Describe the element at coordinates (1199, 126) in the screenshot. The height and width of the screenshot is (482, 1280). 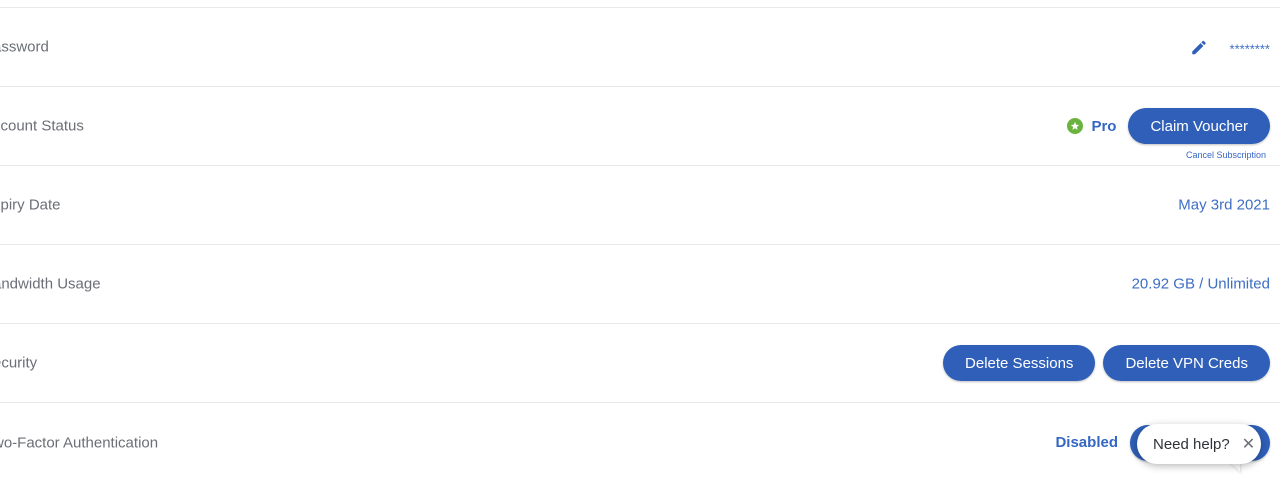
I see `claim-voucher-button: Claim Voucher` at that location.